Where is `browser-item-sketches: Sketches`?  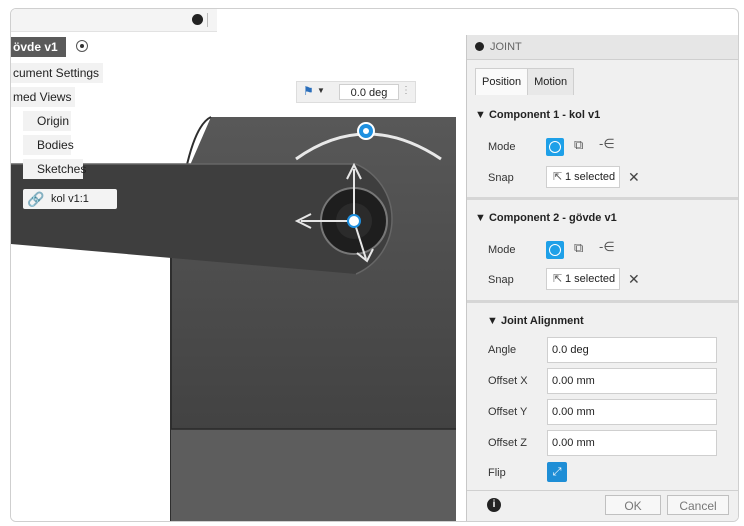 browser-item-sketches: Sketches is located at coordinates (55, 169).